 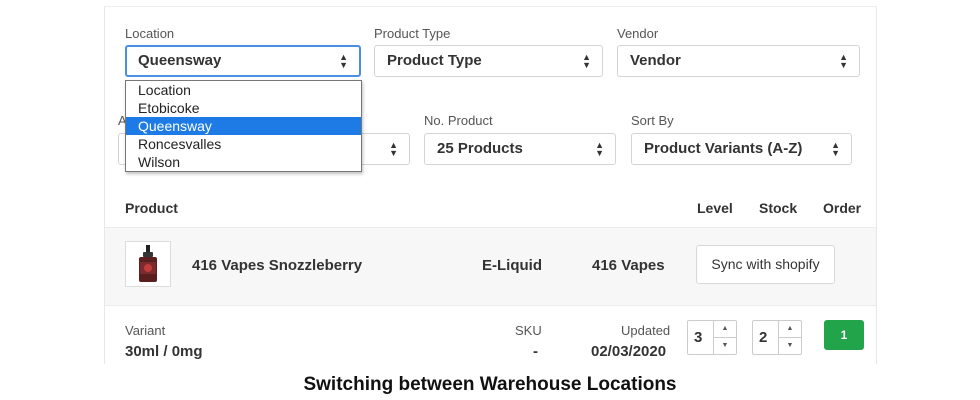 I want to click on no-product-select: 25 Products ▲ ▼, so click(x=520, y=149).